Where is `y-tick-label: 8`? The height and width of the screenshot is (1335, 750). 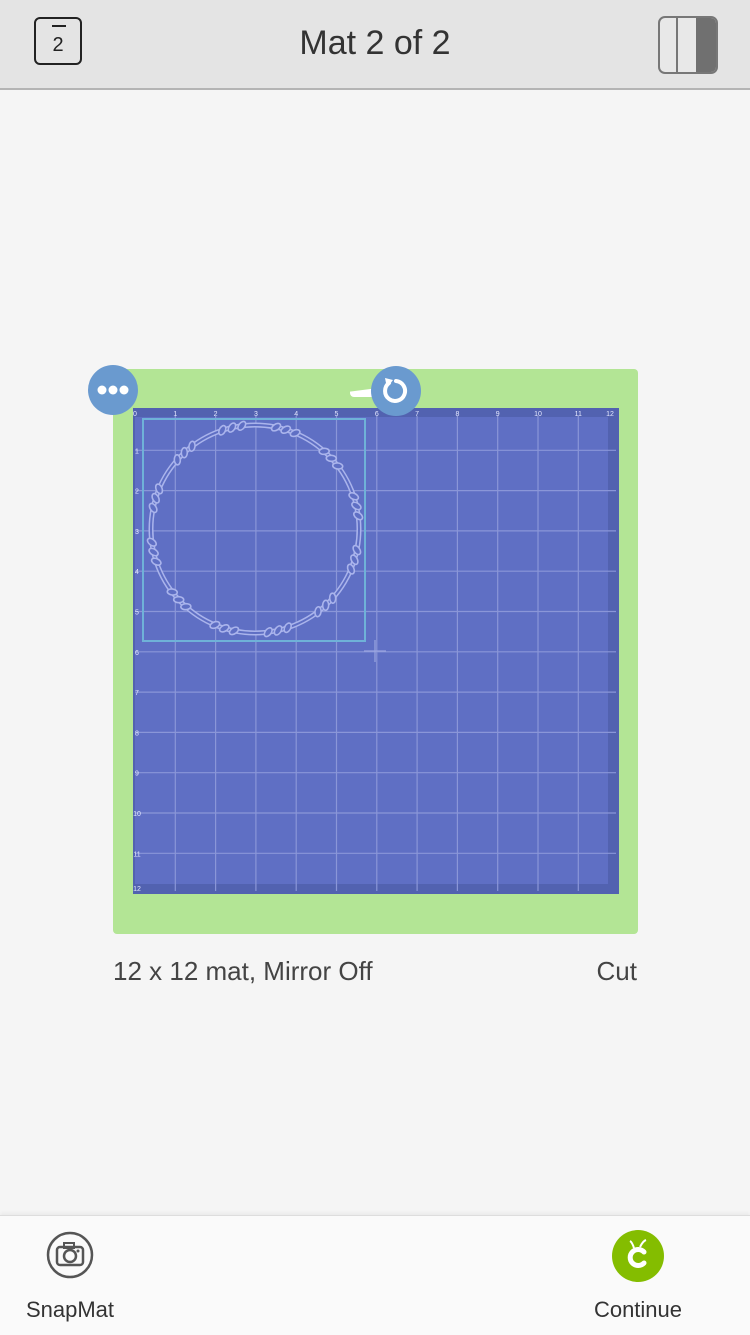 y-tick-label: 8 is located at coordinates (137, 733).